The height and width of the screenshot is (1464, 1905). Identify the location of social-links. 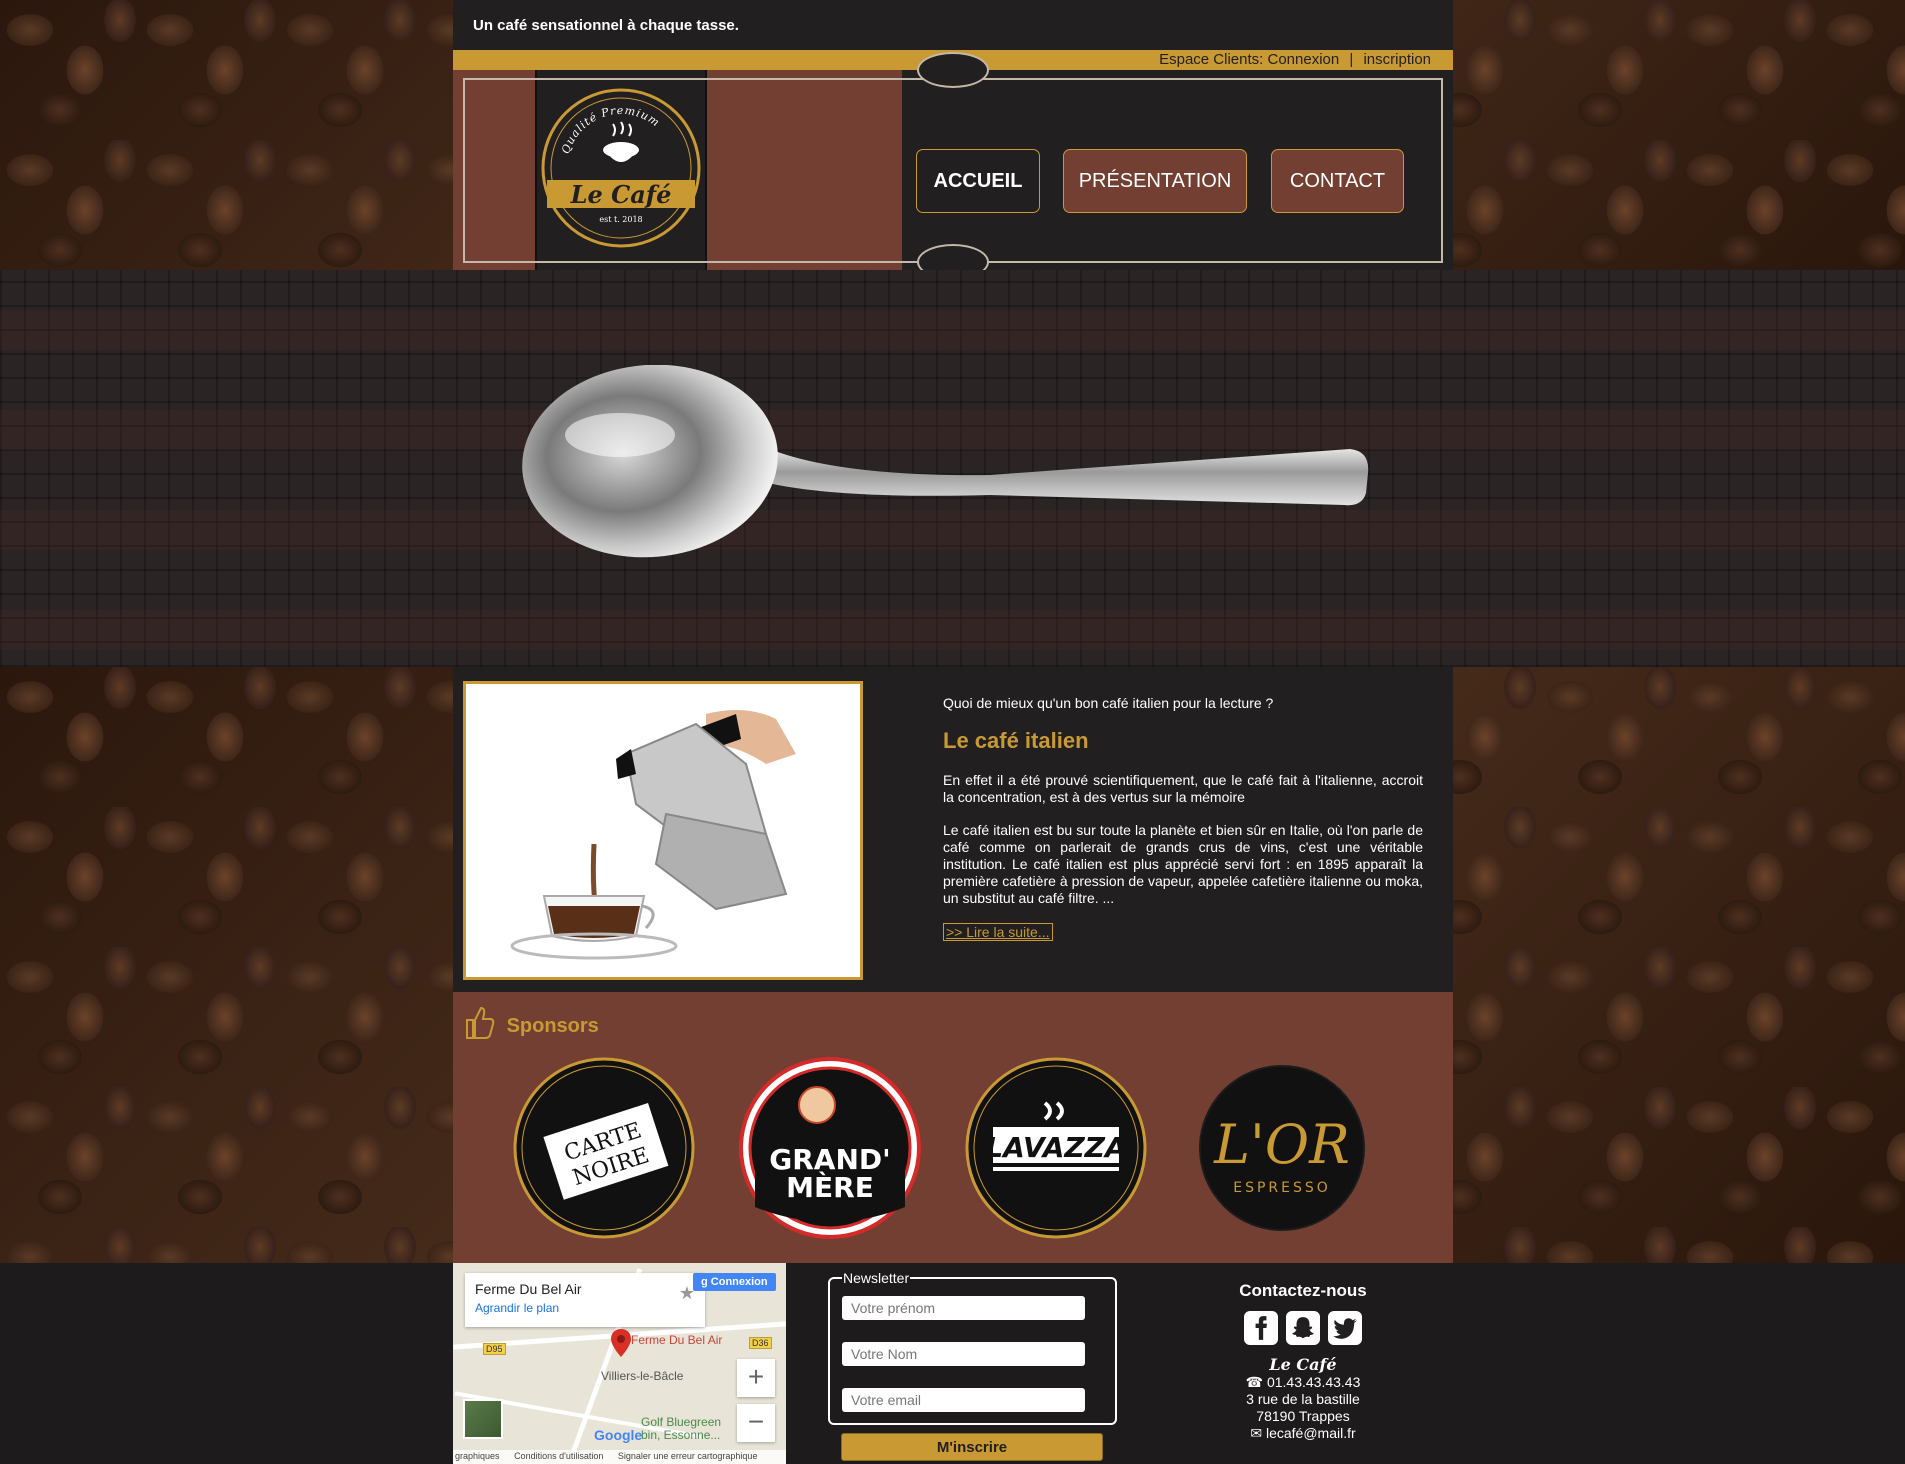
(1303, 1328).